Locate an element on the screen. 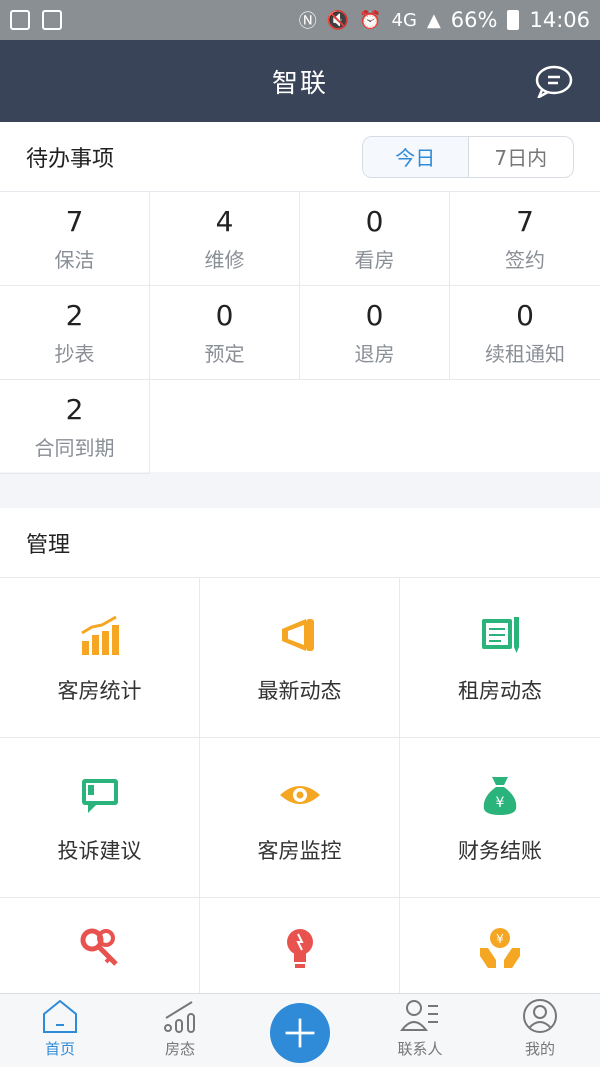 This screenshot has height=1067, width=600. plus-icon is located at coordinates (300, 1033).